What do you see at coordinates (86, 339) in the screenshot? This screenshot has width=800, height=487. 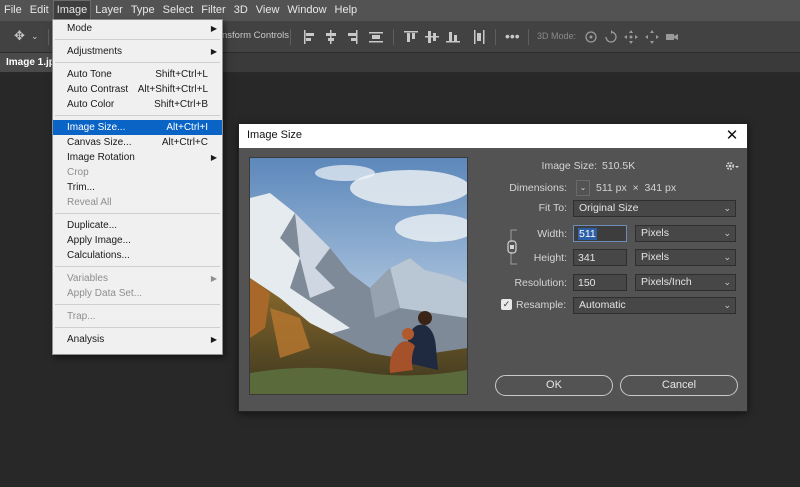 I see `menu-item-label: Analysis` at bounding box center [86, 339].